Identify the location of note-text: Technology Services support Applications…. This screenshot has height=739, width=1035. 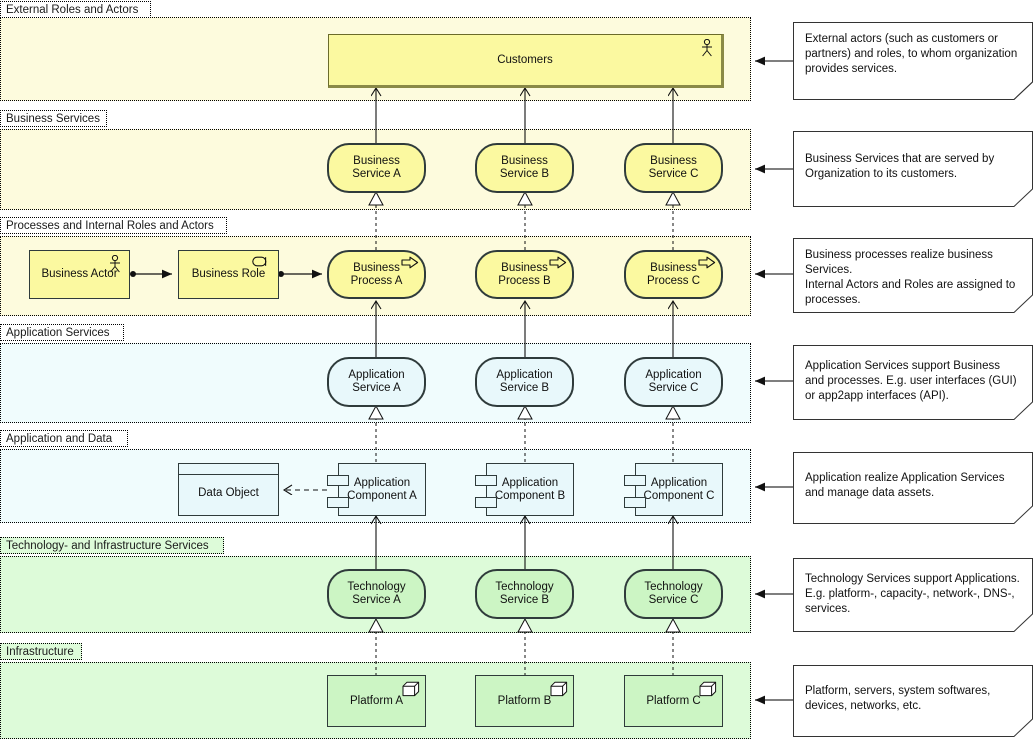
(912, 594).